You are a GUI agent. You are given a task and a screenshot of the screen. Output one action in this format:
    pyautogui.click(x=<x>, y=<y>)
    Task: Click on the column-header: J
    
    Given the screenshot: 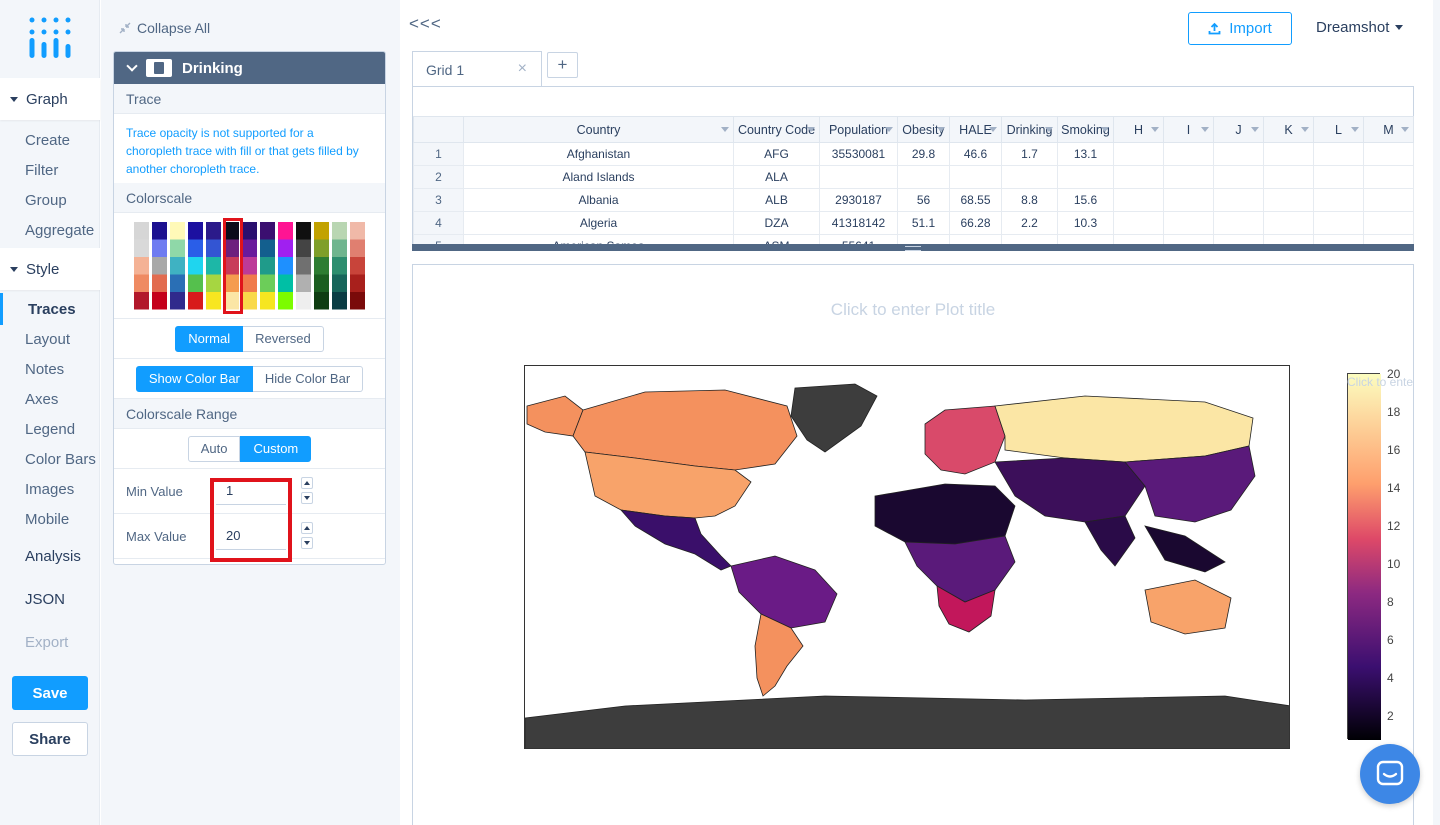 What is the action you would take?
    pyautogui.click(x=1238, y=129)
    